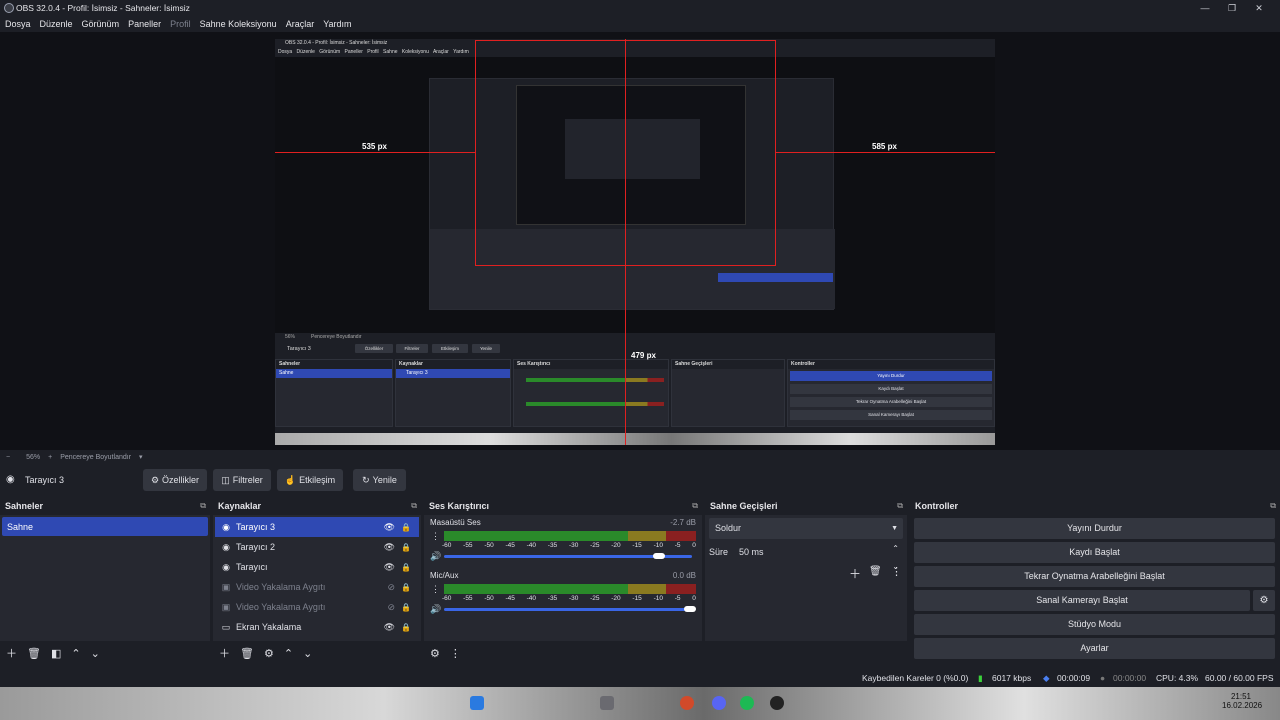 This screenshot has height=720, width=1280. Describe the element at coordinates (818, 557) in the screenshot. I see `duration-field: 50 ms ⌃ ⌄` at that location.